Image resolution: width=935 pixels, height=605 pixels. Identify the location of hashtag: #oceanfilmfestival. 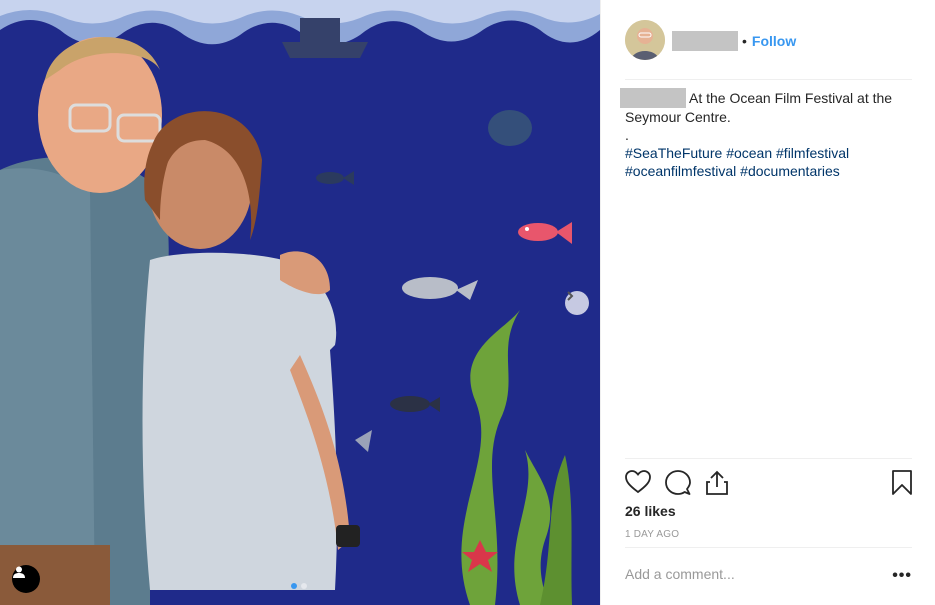
(680, 171).